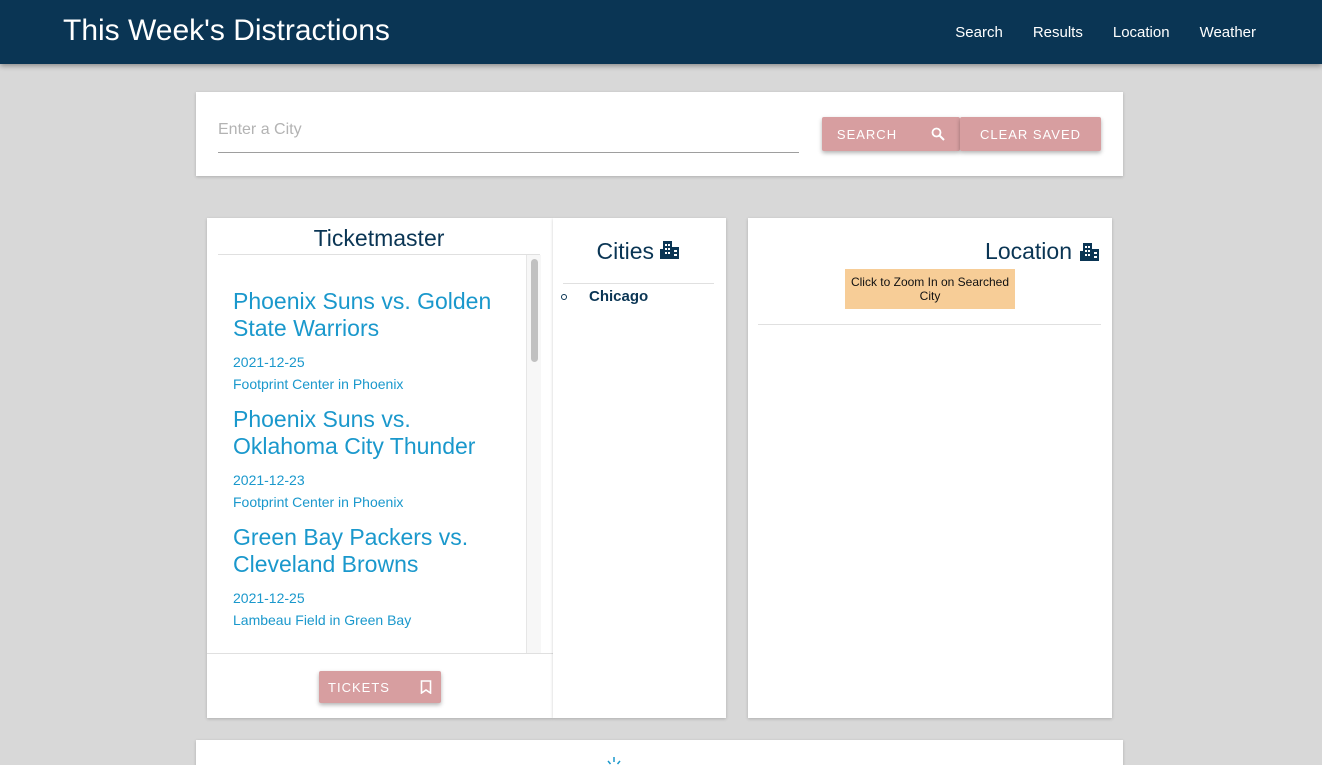 The width and height of the screenshot is (1322, 765). What do you see at coordinates (269, 480) in the screenshot?
I see `event-date: 2021-12-23` at bounding box center [269, 480].